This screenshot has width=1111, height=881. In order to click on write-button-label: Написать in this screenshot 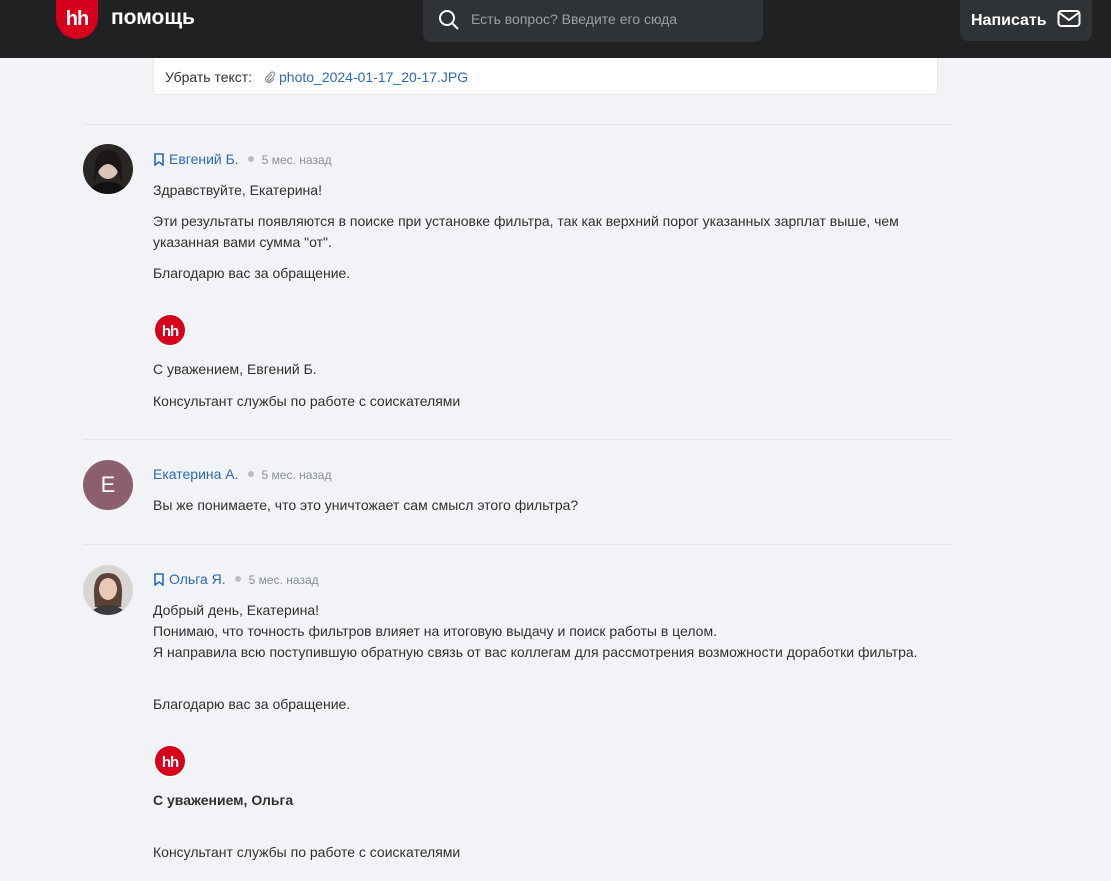, I will do `click(1009, 20)`.